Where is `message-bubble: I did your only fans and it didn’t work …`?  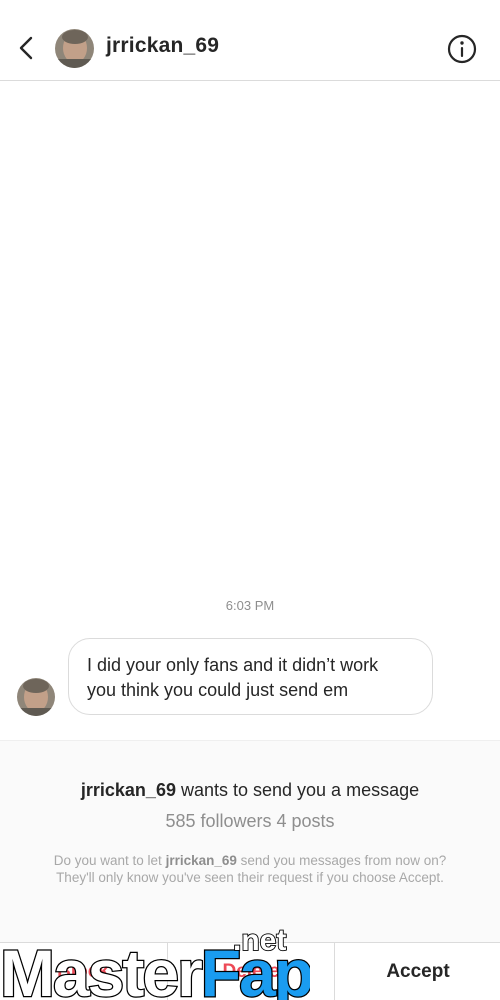 message-bubble: I did your only fans and it didn’t work … is located at coordinates (250, 676).